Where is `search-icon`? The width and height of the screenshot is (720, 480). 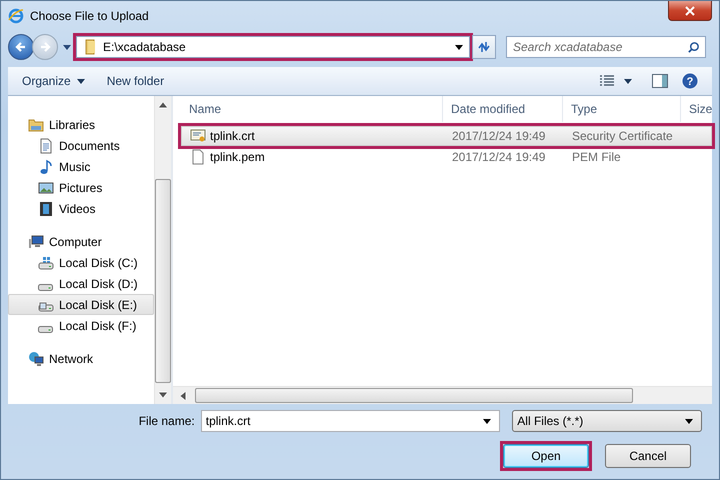 search-icon is located at coordinates (693, 47).